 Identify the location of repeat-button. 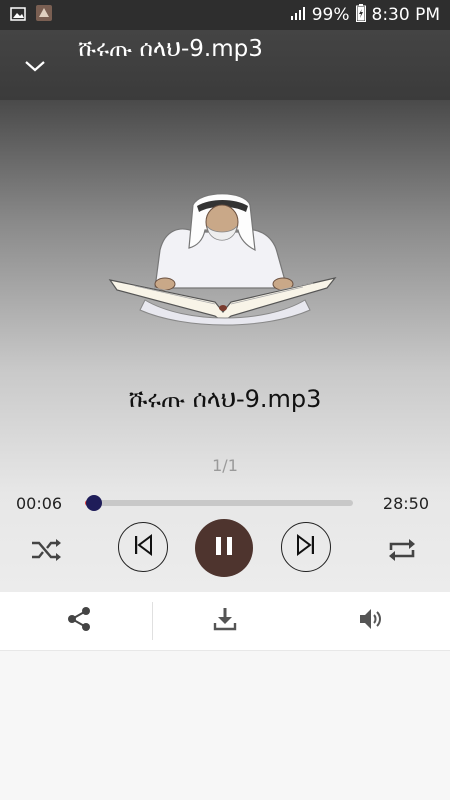
(402, 552).